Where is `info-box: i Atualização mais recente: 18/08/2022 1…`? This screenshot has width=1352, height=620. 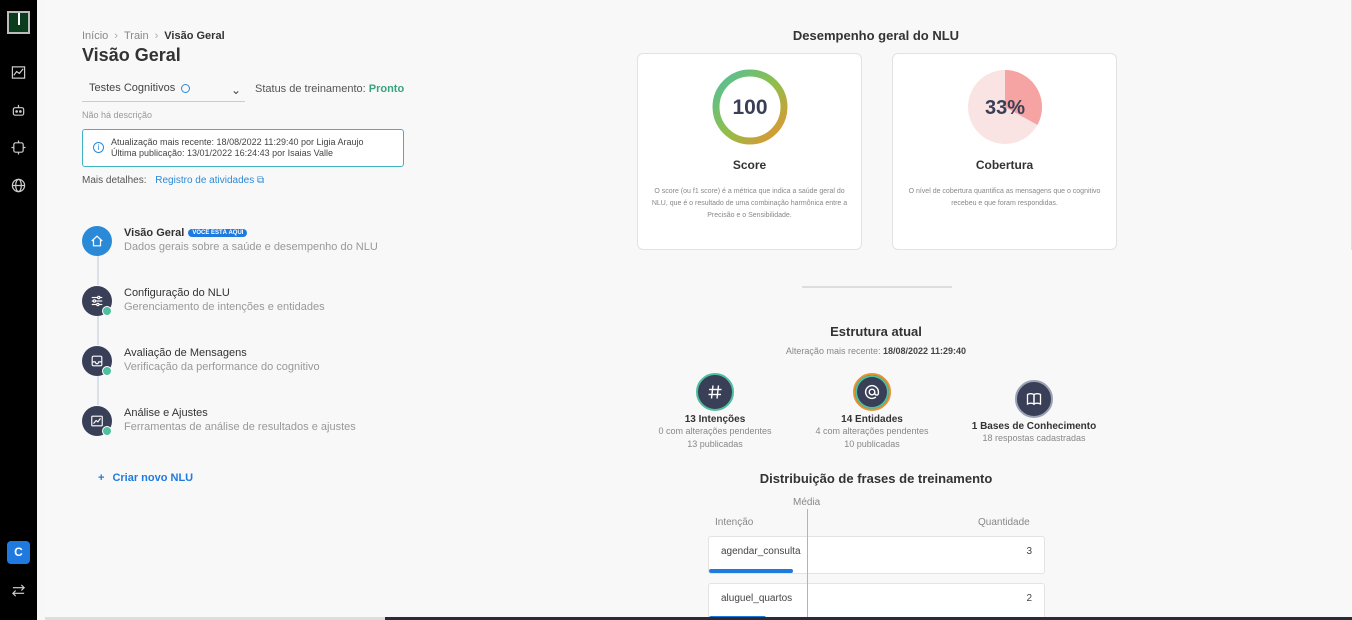
info-box: i Atualização mais recente: 18/08/2022 1… is located at coordinates (243, 148).